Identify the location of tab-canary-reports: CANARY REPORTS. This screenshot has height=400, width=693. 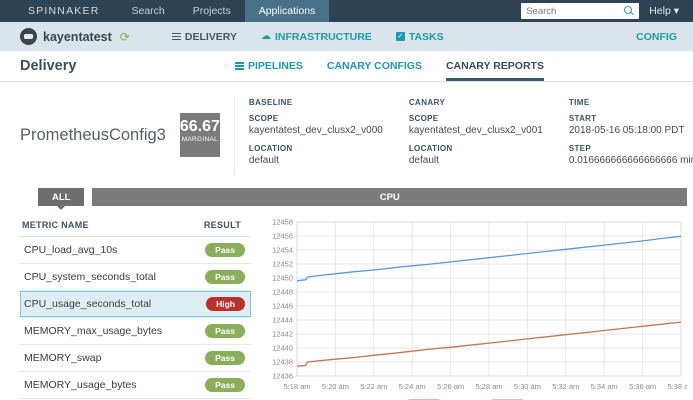
(494, 66).